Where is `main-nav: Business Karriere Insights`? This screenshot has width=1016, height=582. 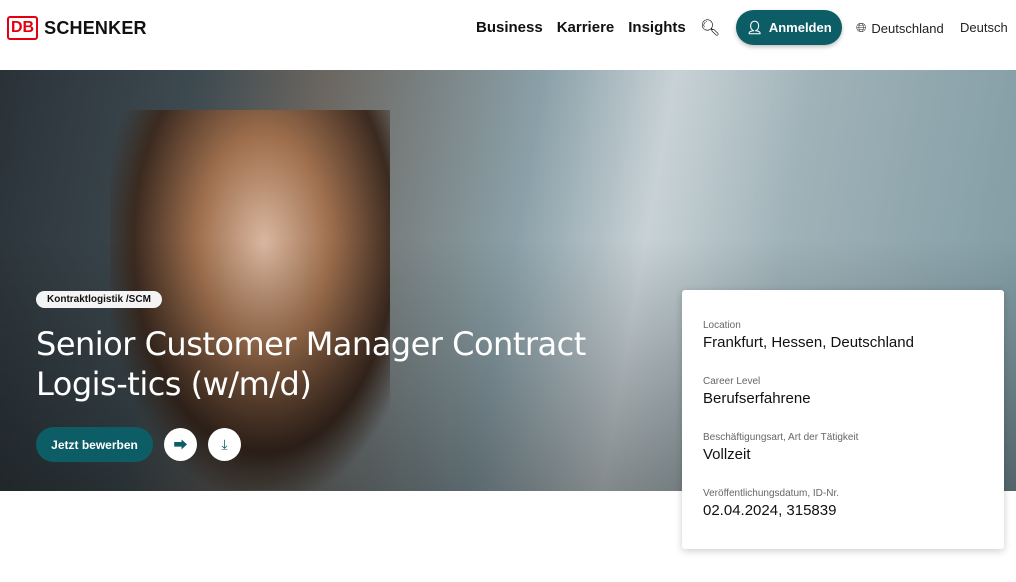 main-nav: Business Karriere Insights is located at coordinates (581, 27).